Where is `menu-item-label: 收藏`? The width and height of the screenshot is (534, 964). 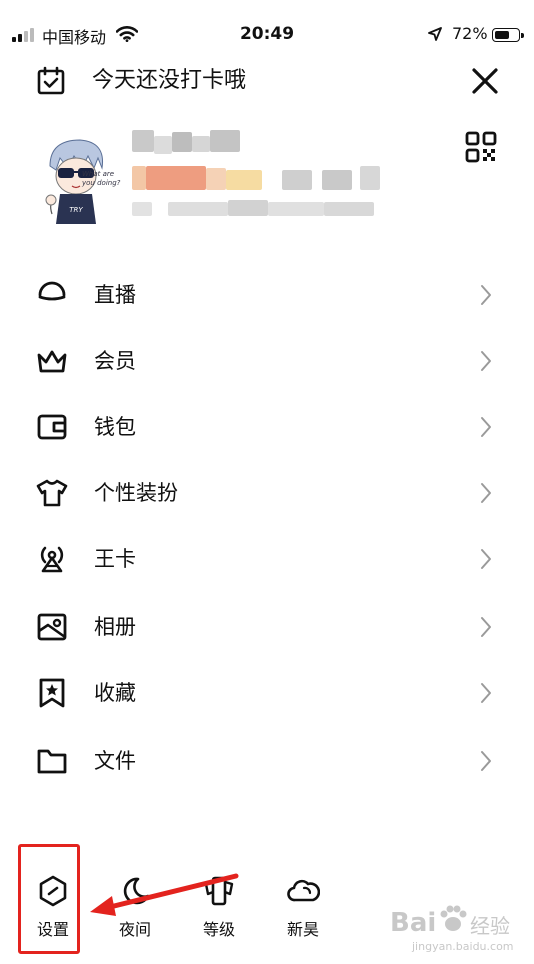 menu-item-label: 收藏 is located at coordinates (115, 693).